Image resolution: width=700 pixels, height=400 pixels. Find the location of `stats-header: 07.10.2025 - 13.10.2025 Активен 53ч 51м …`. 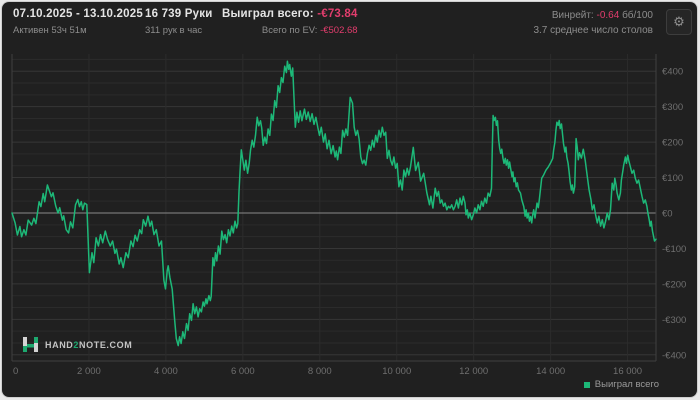

stats-header: 07.10.2025 - 13.10.2025 Активен 53ч 51м … is located at coordinates (349, 27).